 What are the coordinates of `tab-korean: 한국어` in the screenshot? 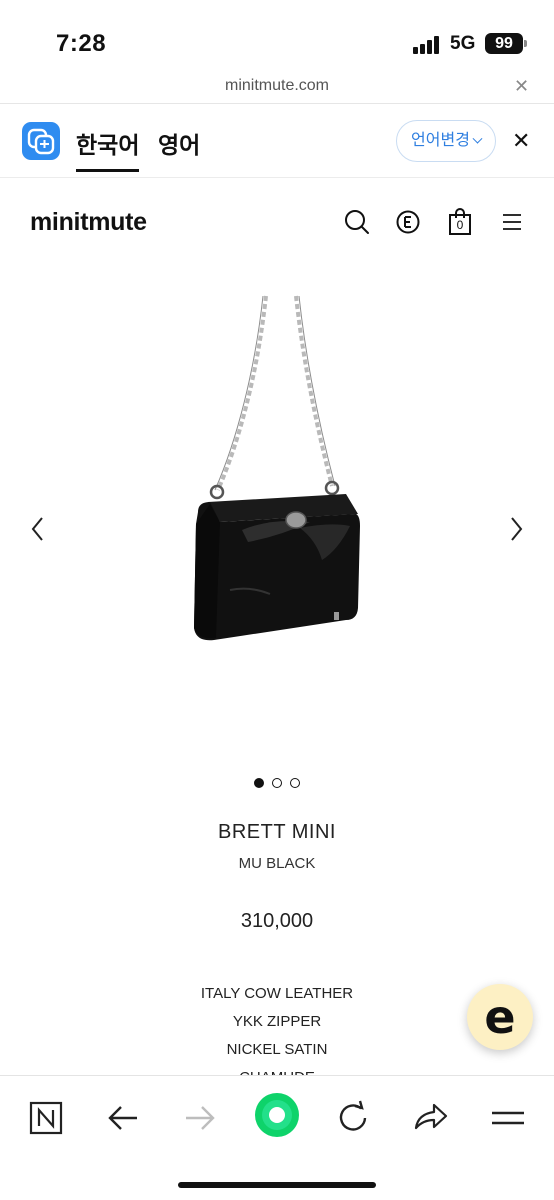 It's located at (108, 149).